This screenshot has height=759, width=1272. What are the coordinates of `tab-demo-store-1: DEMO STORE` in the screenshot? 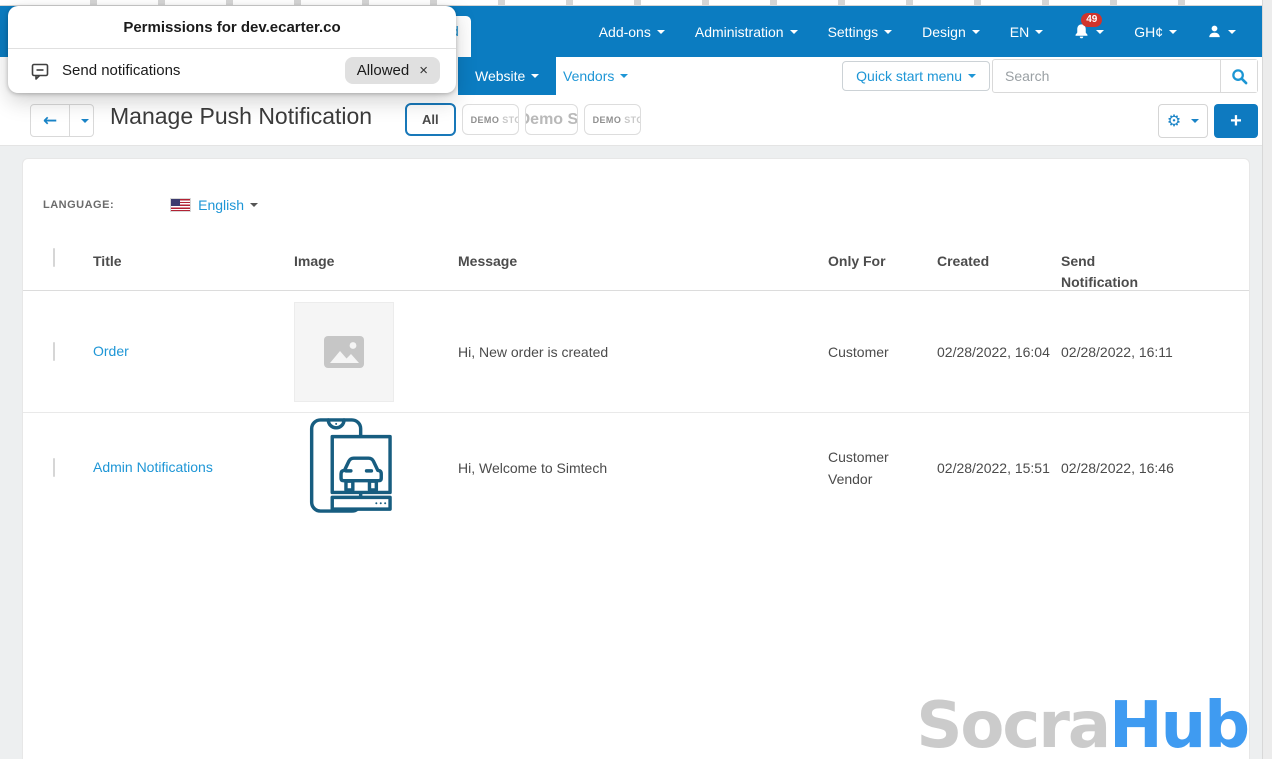 It's located at (490, 119).